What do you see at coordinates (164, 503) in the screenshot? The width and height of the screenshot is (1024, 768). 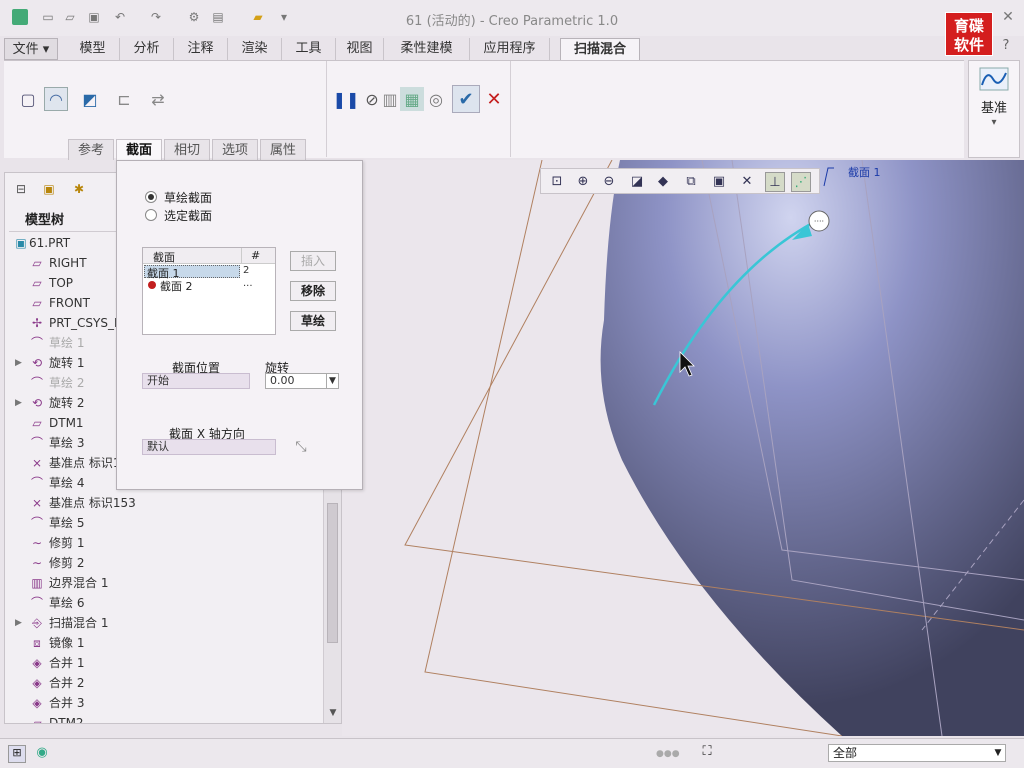 I see `tree-item: ⨯ 基准点 标识153` at bounding box center [164, 503].